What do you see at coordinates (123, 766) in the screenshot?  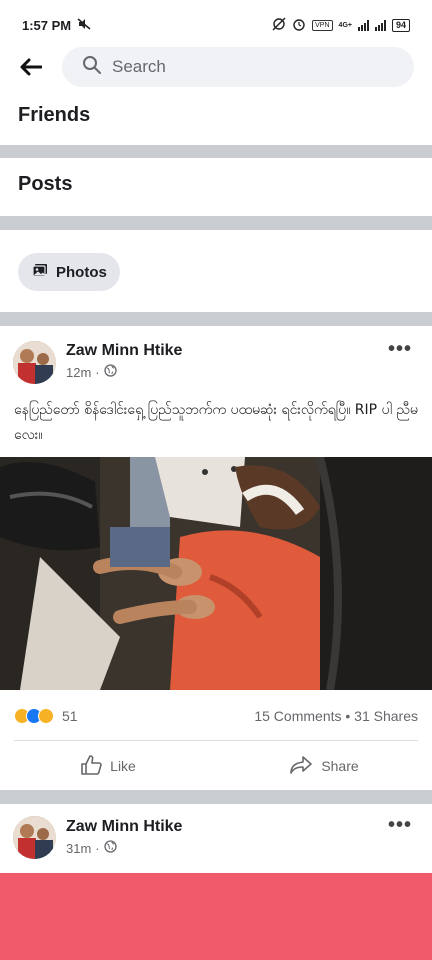 I see `like-label: Like` at bounding box center [123, 766].